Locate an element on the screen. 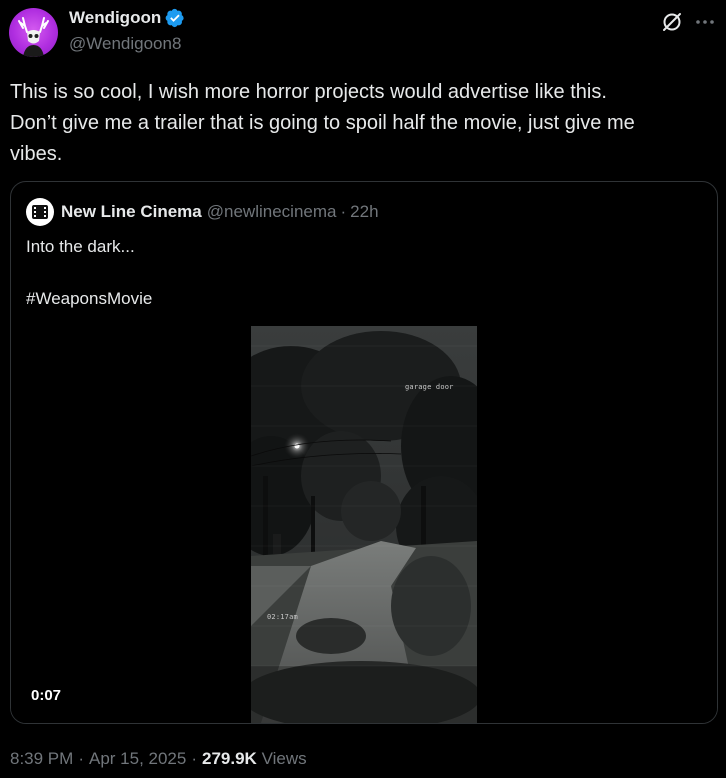 The height and width of the screenshot is (778, 726). more-options-icon is located at coordinates (705, 22).